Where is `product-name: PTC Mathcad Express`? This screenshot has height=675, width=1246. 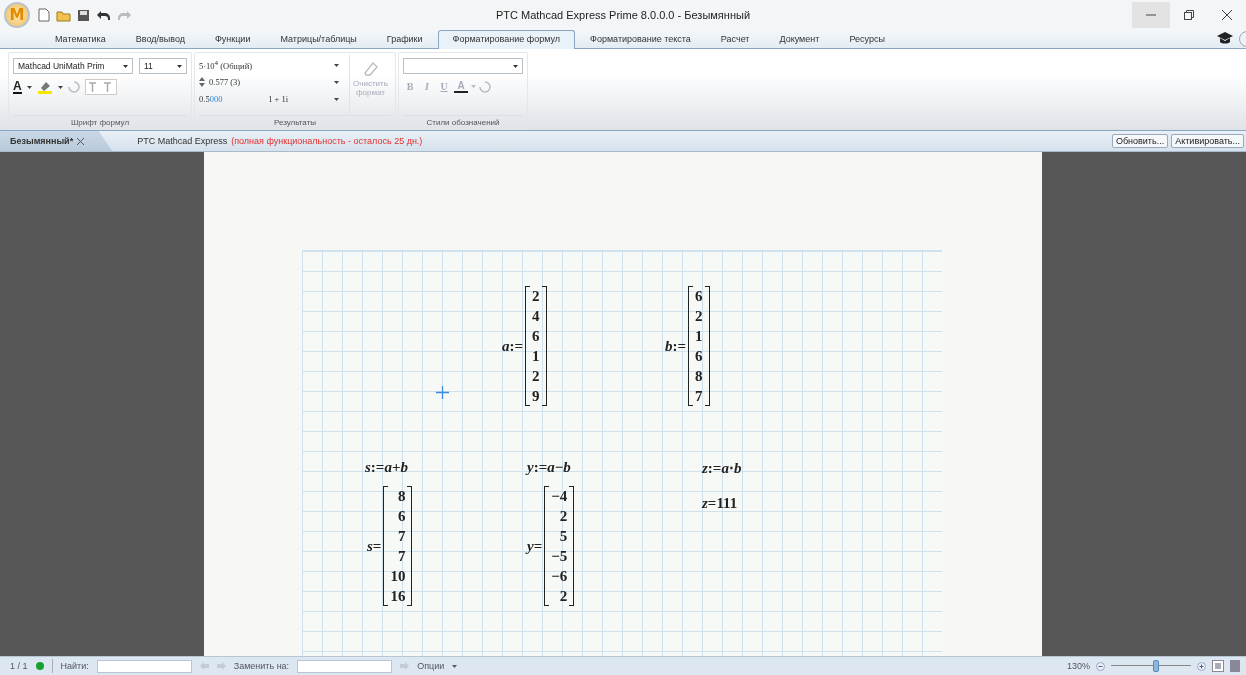
product-name: PTC Mathcad Express is located at coordinates (182, 141).